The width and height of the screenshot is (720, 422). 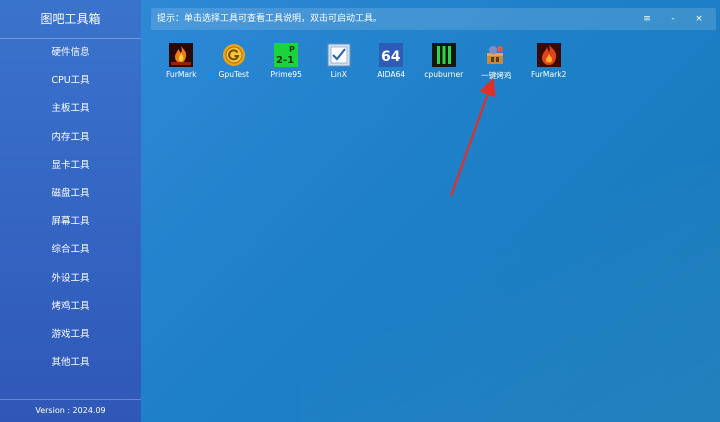 What do you see at coordinates (70, 166) in the screenshot?
I see `sidebar-item-gpu-tools: 显卡工具` at bounding box center [70, 166].